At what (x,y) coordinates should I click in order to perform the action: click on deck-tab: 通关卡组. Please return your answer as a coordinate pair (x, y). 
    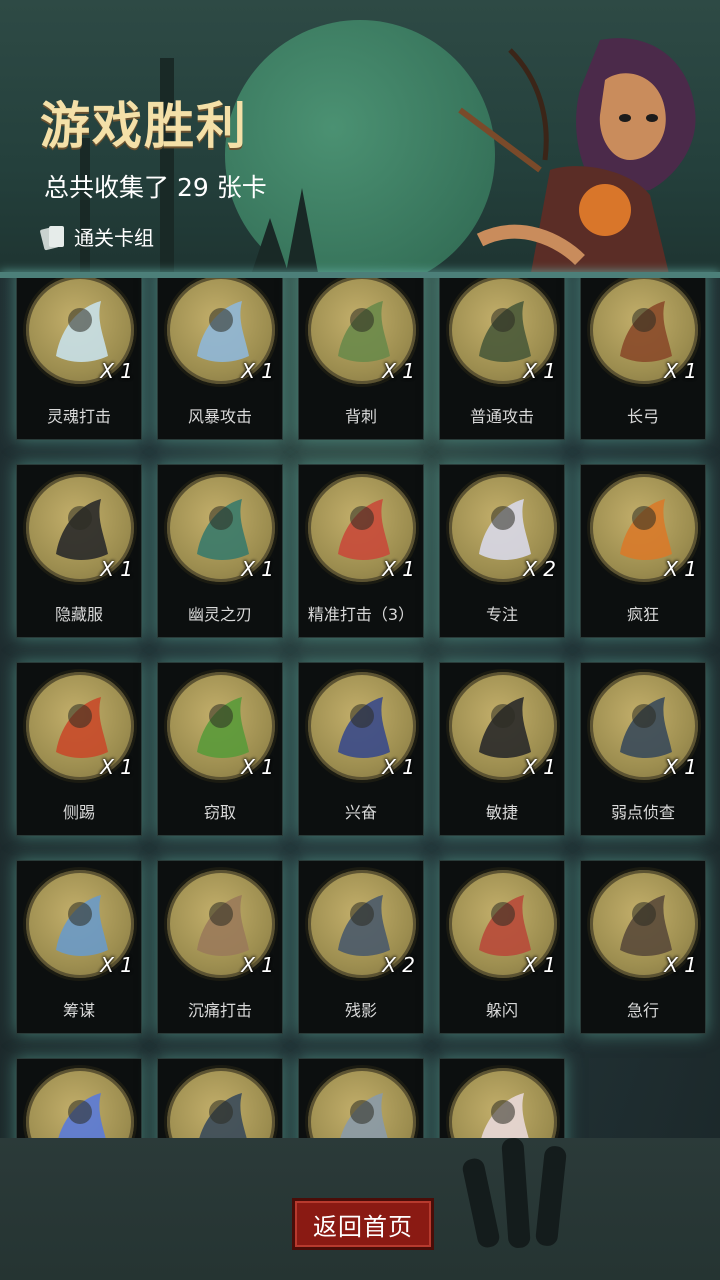
    Looking at the image, I should click on (96, 236).